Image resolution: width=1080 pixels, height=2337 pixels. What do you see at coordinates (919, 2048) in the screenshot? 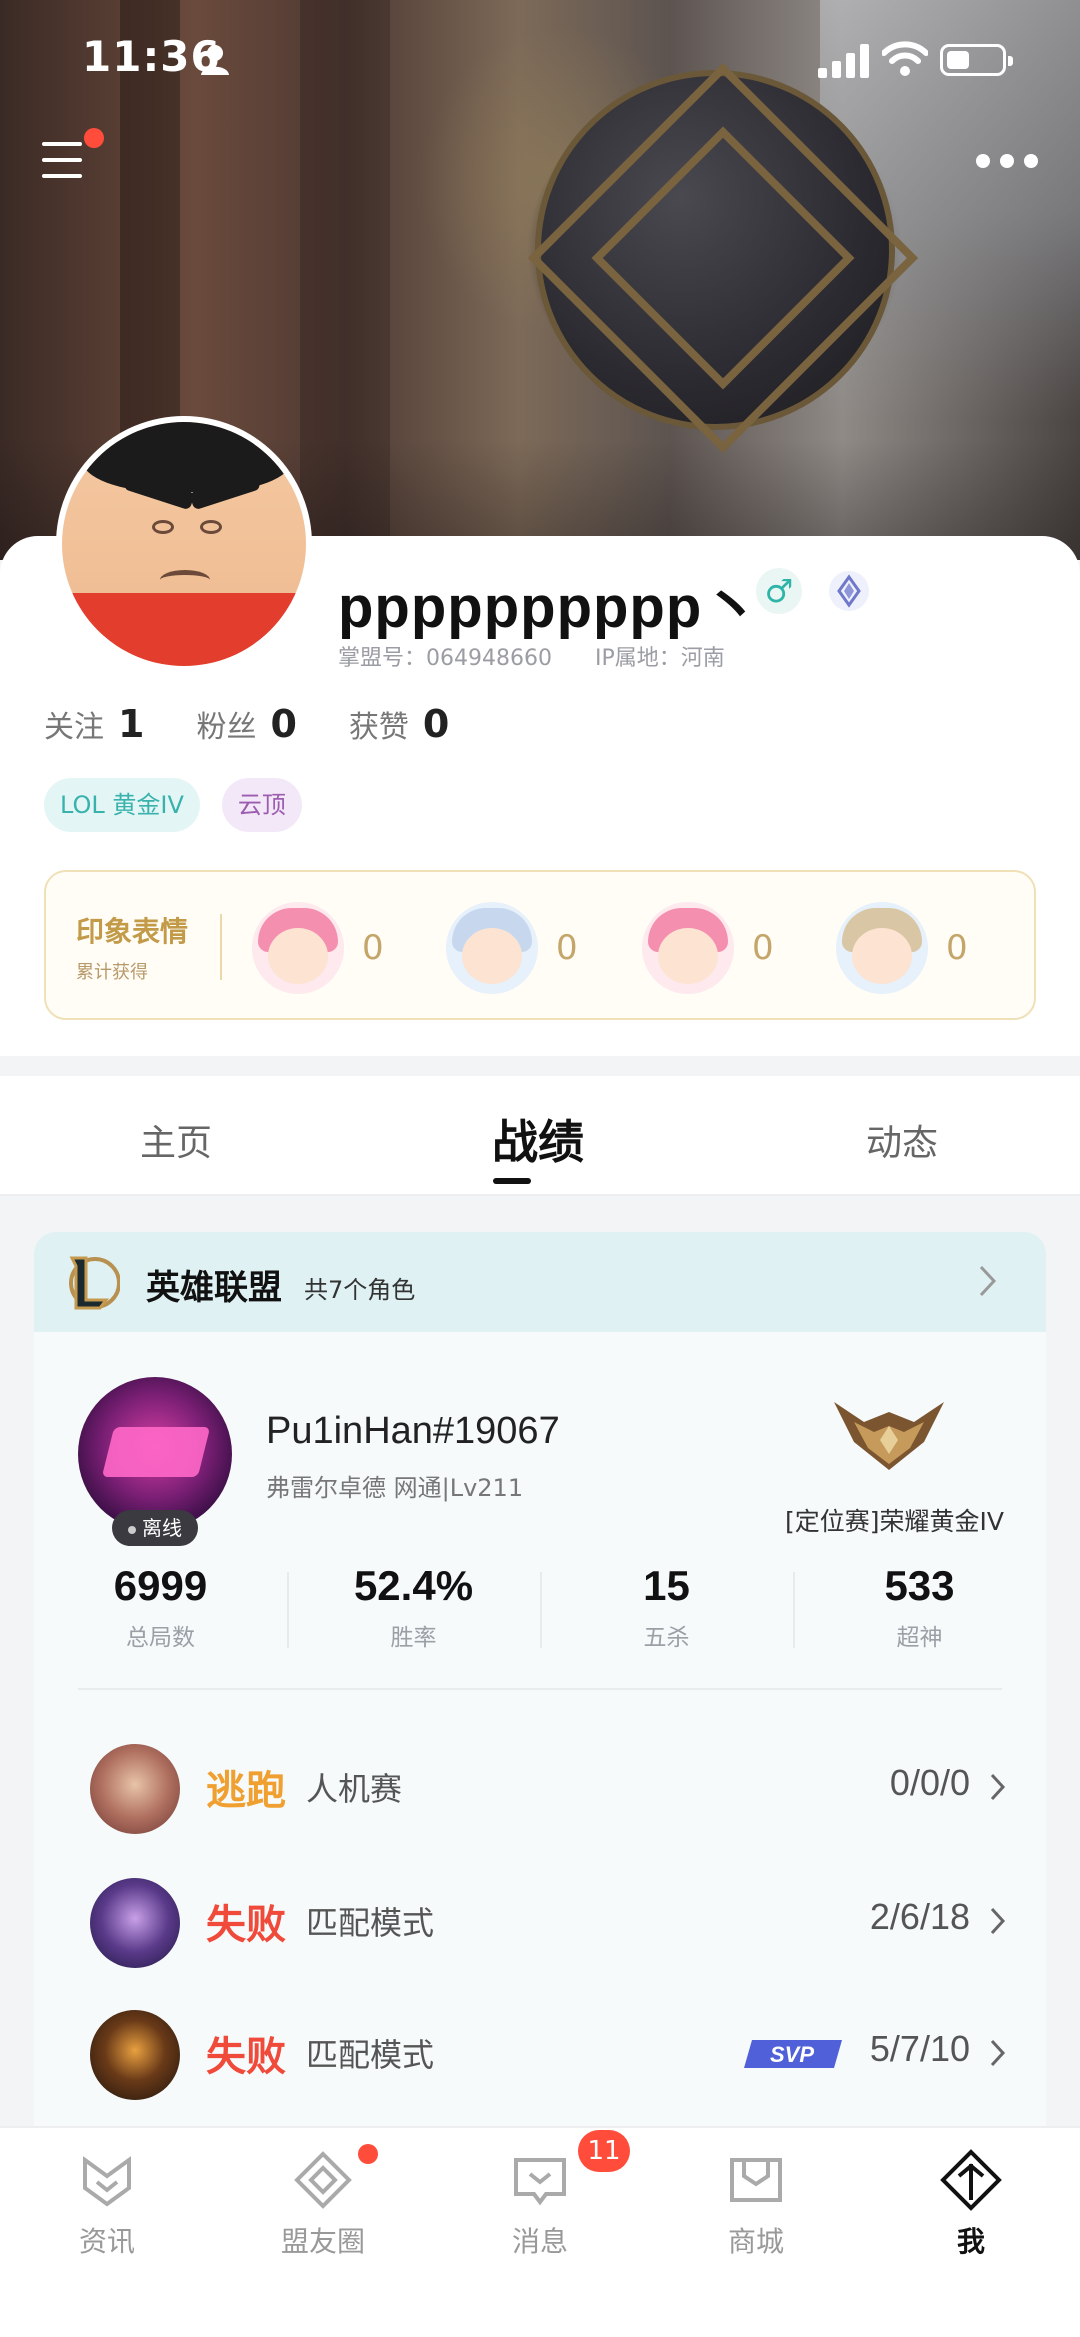
I see `match-kda: 5/7/10` at bounding box center [919, 2048].